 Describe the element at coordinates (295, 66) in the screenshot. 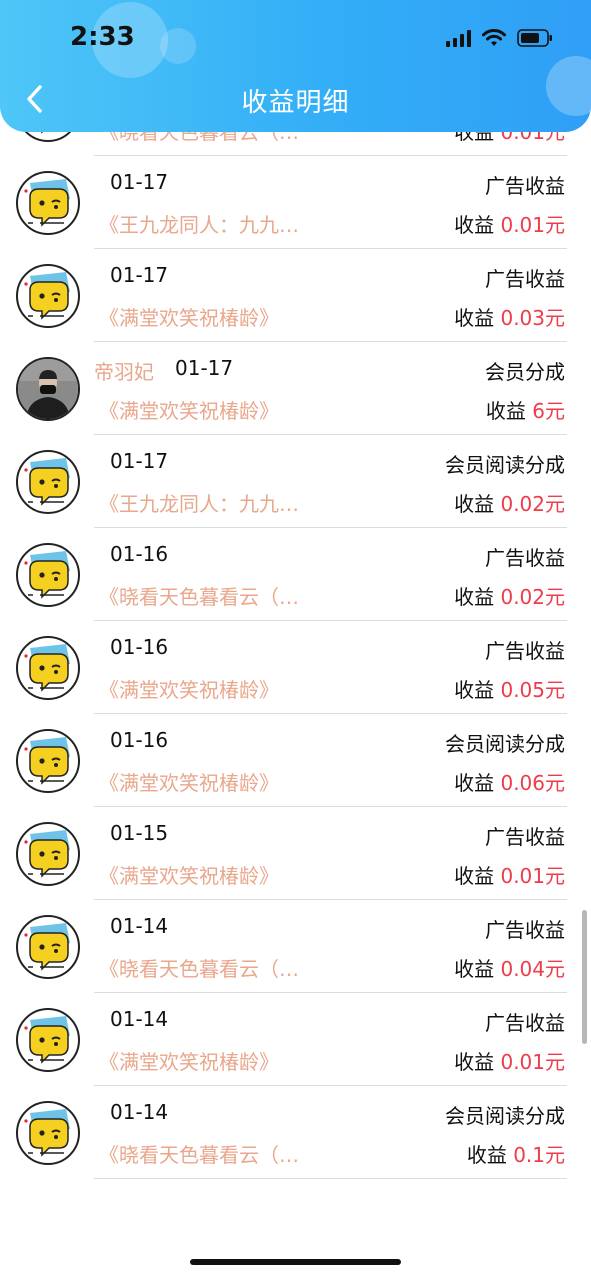

I see `nav-header: 2:33 收益明细` at that location.